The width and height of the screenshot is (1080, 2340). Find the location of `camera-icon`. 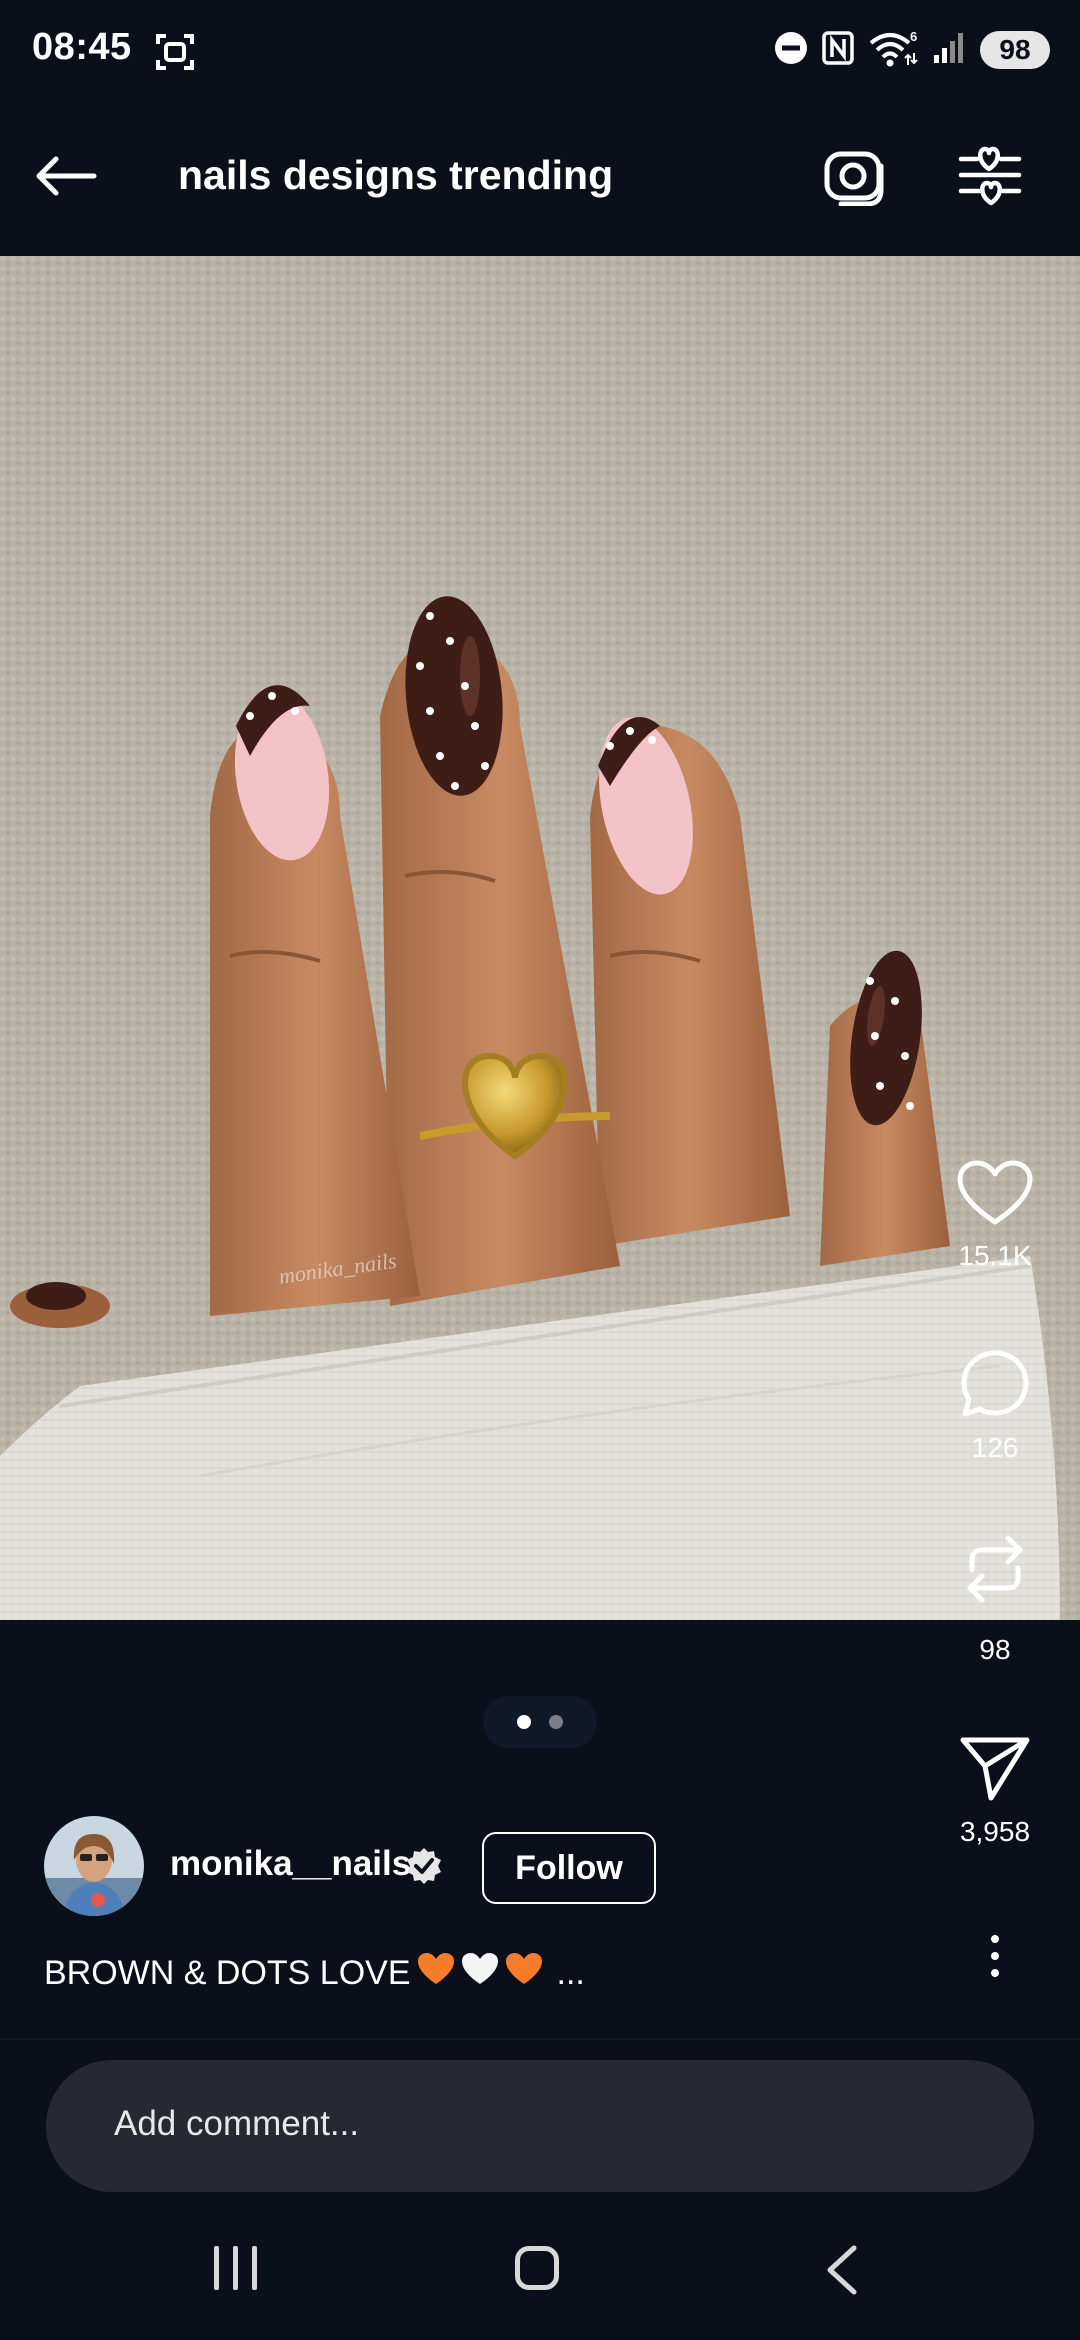

camera-icon is located at coordinates (854, 178).